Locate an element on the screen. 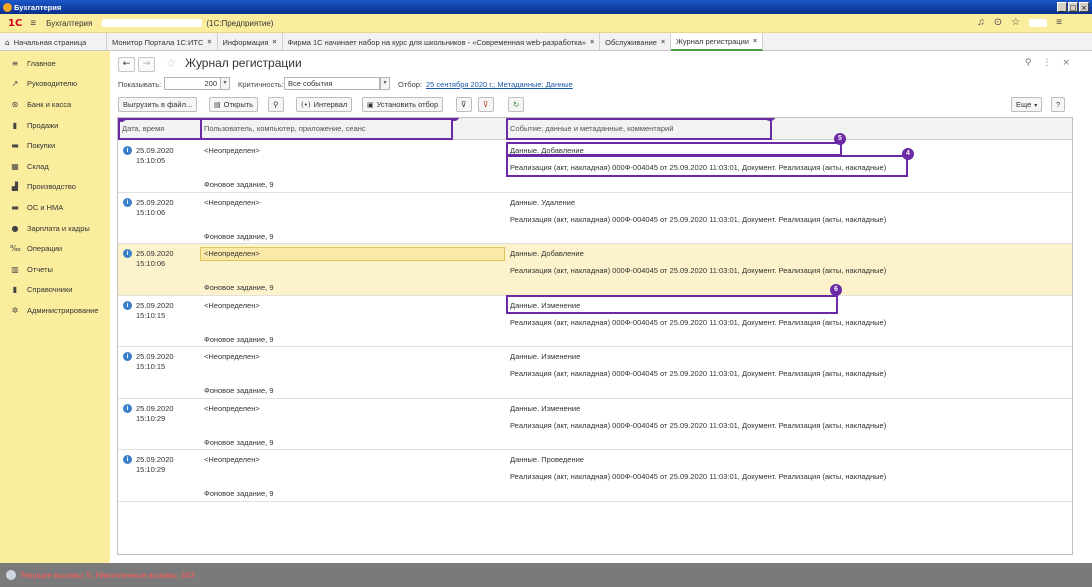  search-button: ⚲ is located at coordinates (276, 104).